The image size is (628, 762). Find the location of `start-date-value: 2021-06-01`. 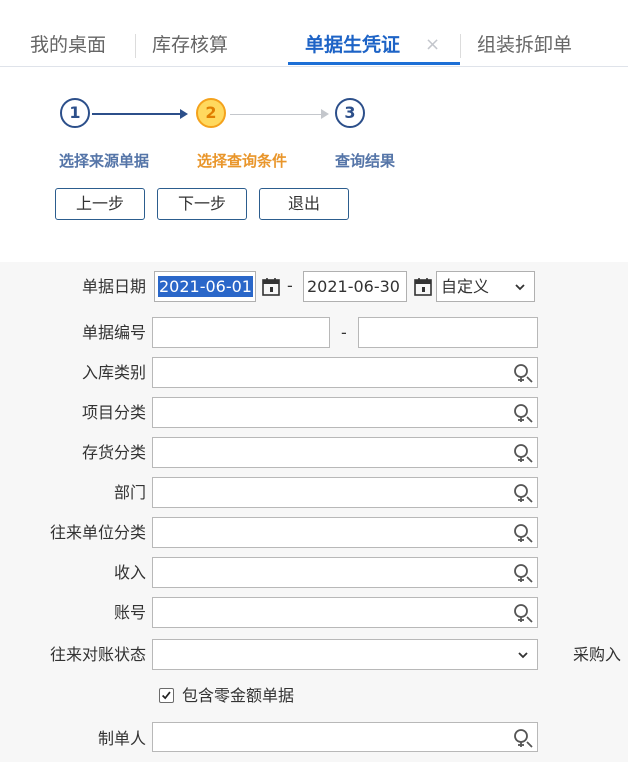

start-date-value: 2021-06-01 is located at coordinates (205, 286).